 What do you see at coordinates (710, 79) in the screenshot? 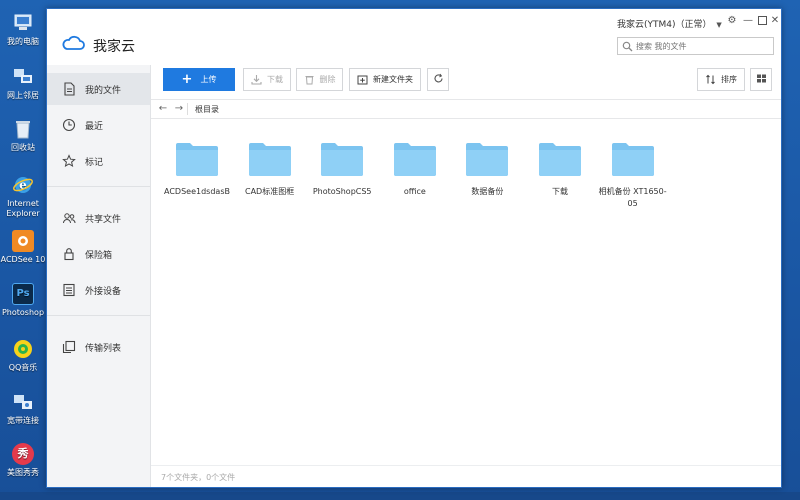
I see `sort-icon` at bounding box center [710, 79].